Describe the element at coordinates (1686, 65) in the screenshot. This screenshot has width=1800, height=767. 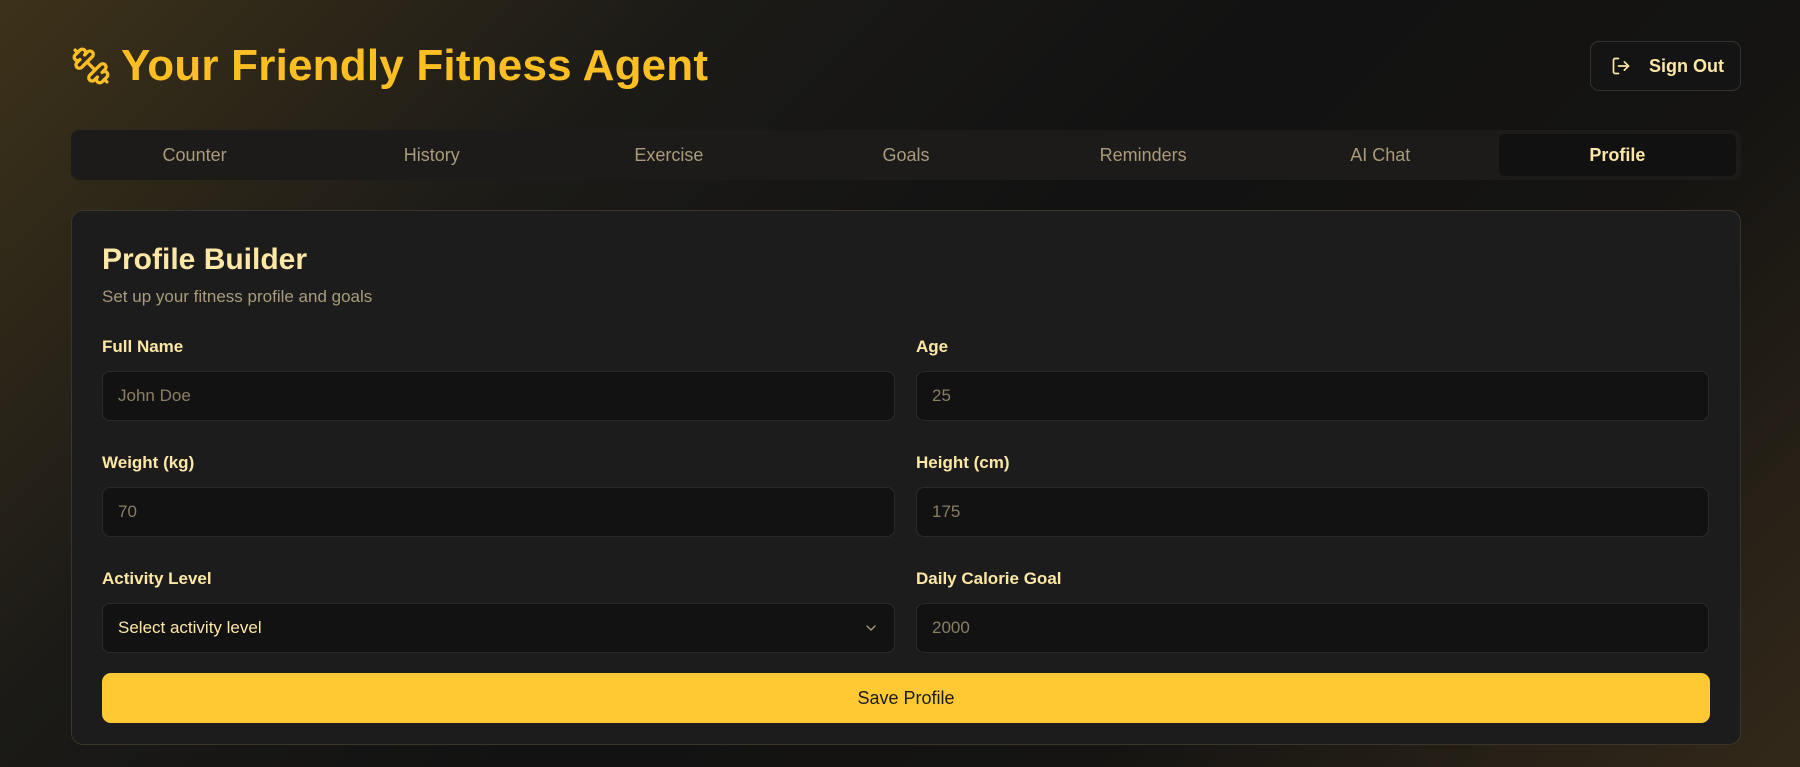
I see `sign-out-label: Sign Out` at that location.